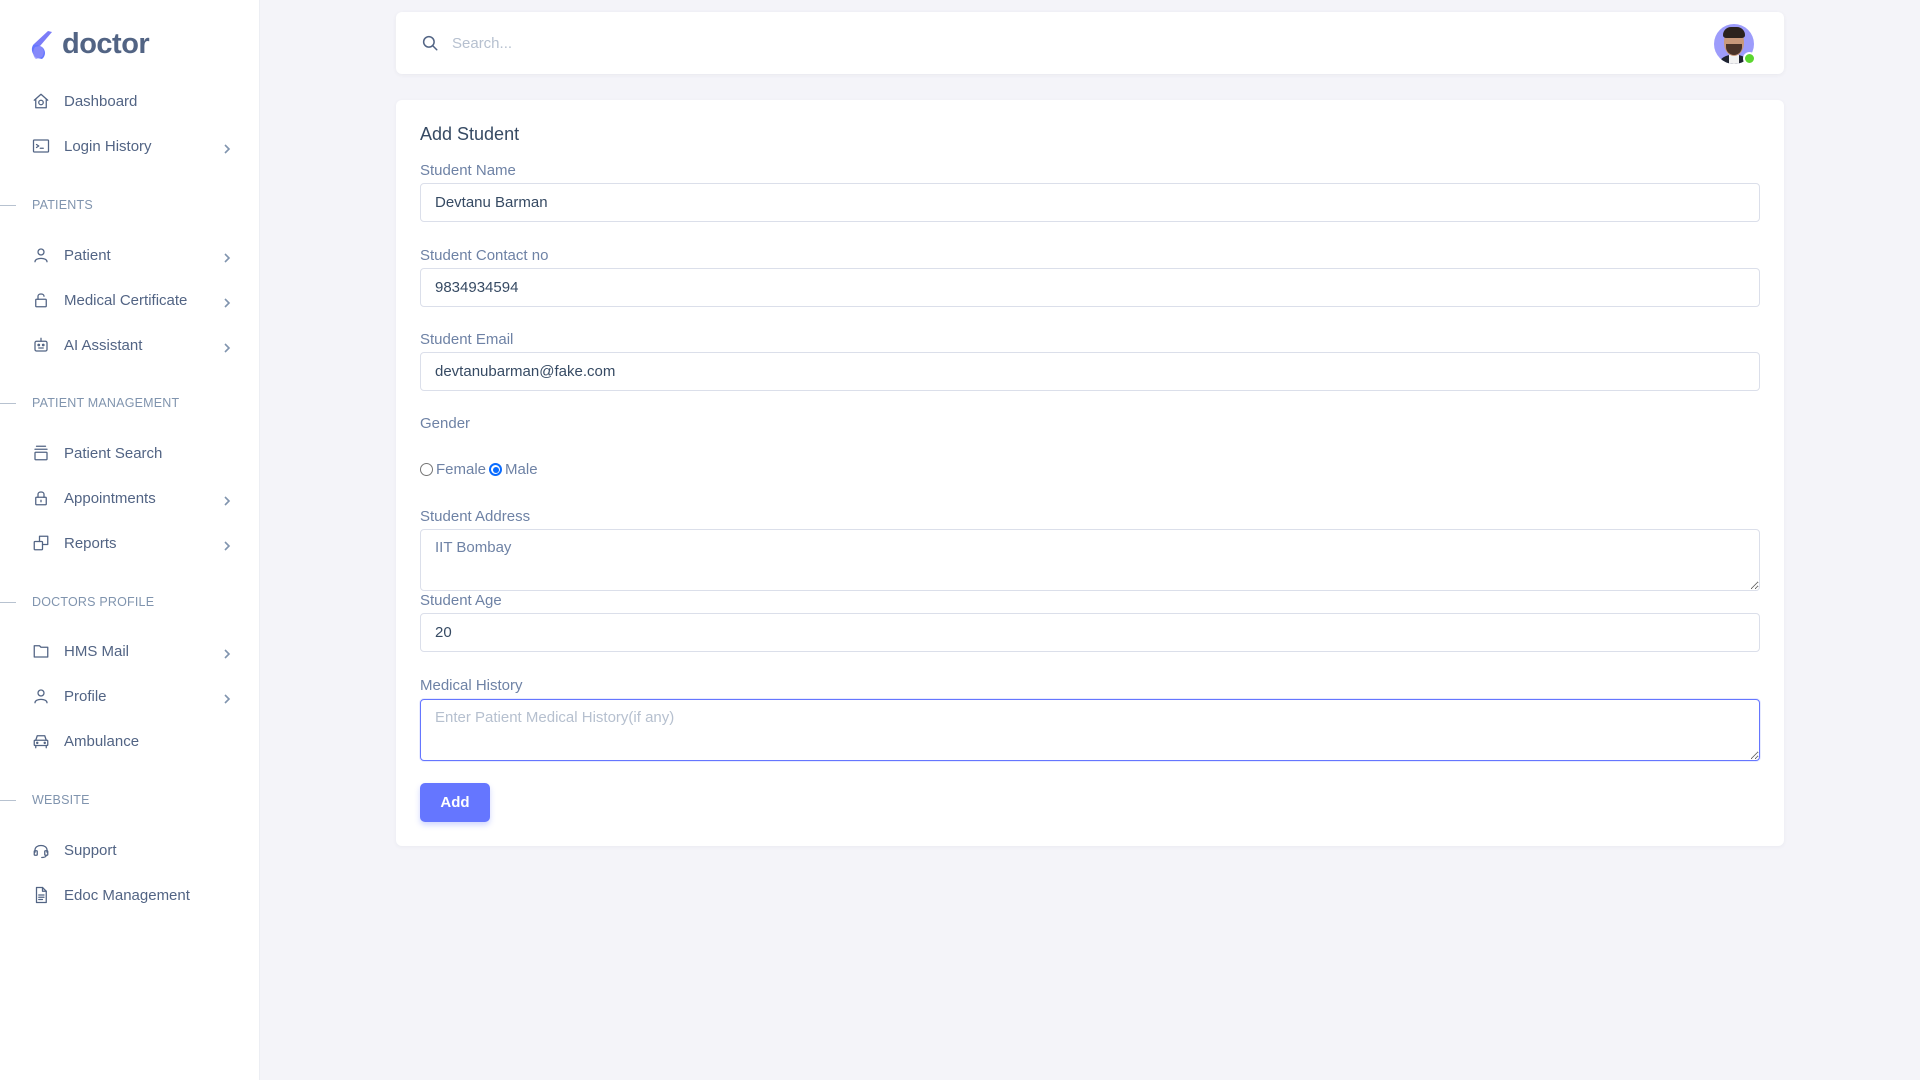  I want to click on robot-icon, so click(41, 345).